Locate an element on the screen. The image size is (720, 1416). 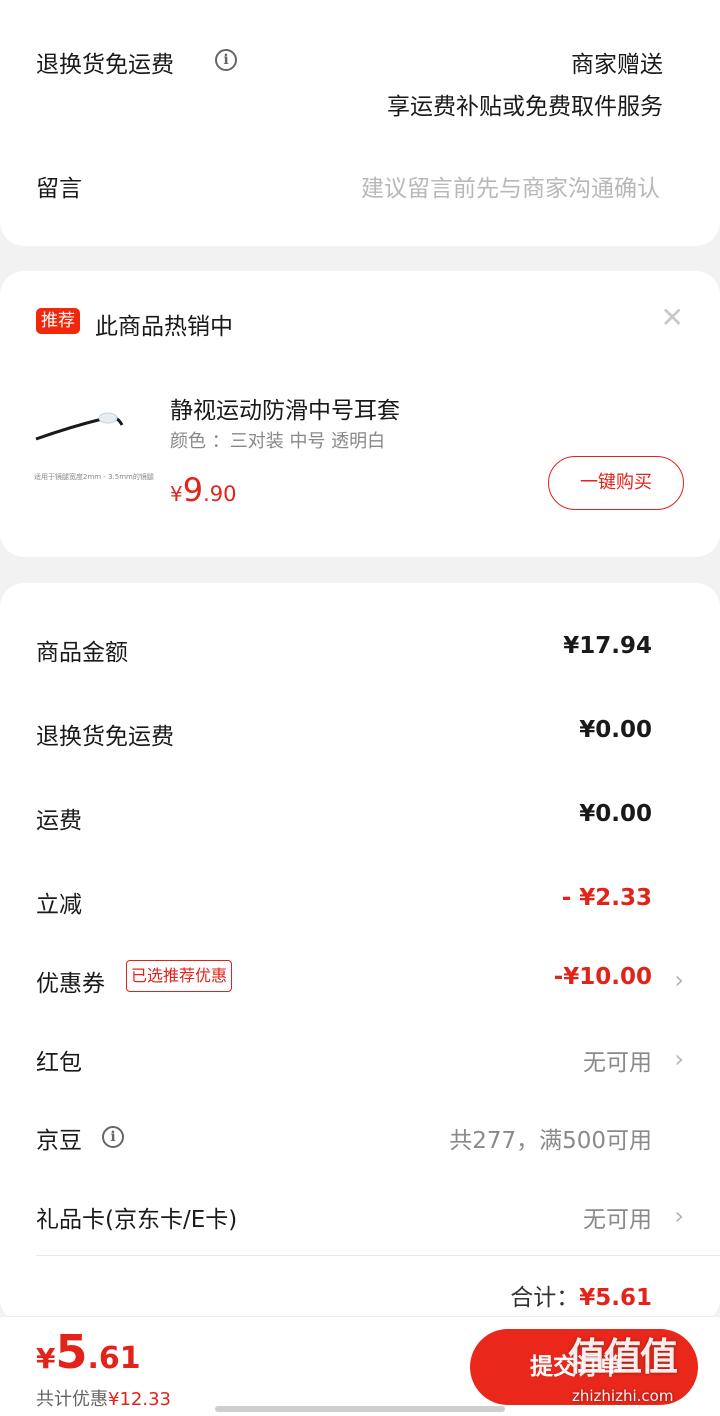
product-spec: 颜色 ：三对装 中号 透明白 is located at coordinates (278, 441).